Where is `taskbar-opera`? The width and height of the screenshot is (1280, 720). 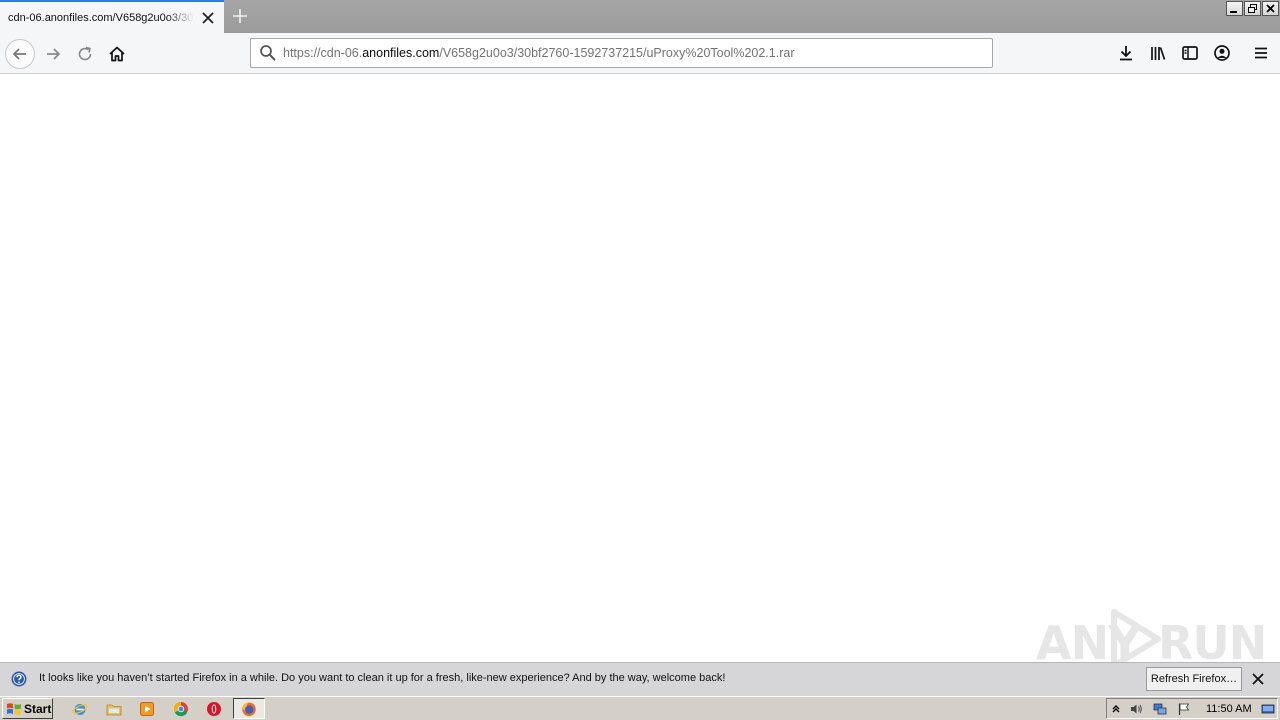 taskbar-opera is located at coordinates (214, 709).